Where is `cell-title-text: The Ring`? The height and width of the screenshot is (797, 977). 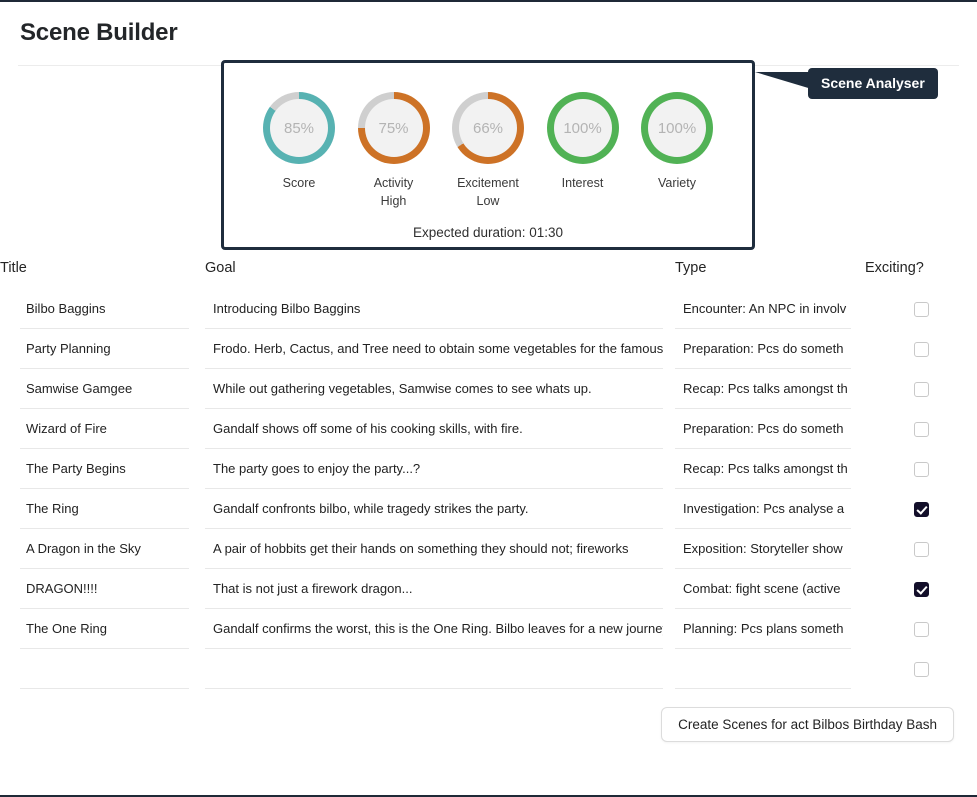 cell-title-text: The Ring is located at coordinates (104, 509).